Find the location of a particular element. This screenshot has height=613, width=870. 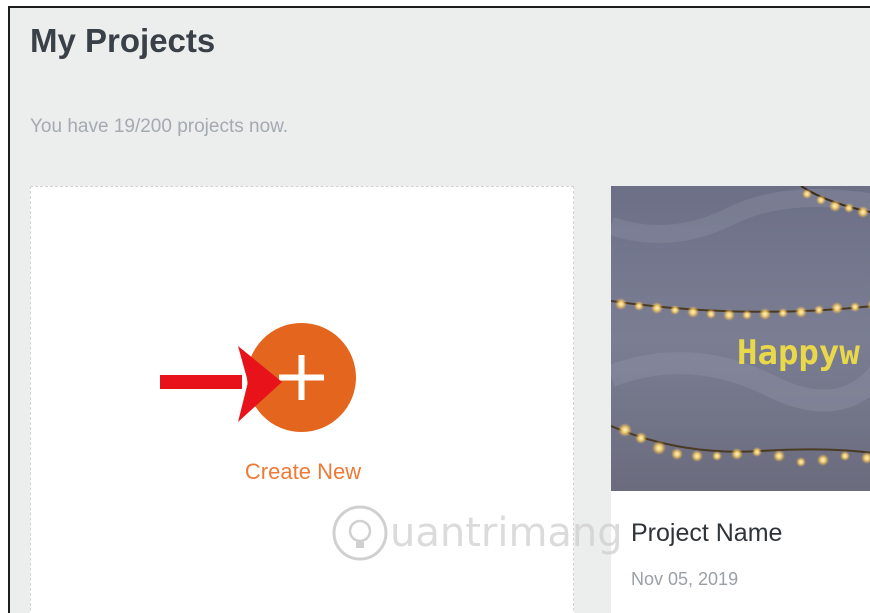

create-new-label: Create New is located at coordinates (303, 471).